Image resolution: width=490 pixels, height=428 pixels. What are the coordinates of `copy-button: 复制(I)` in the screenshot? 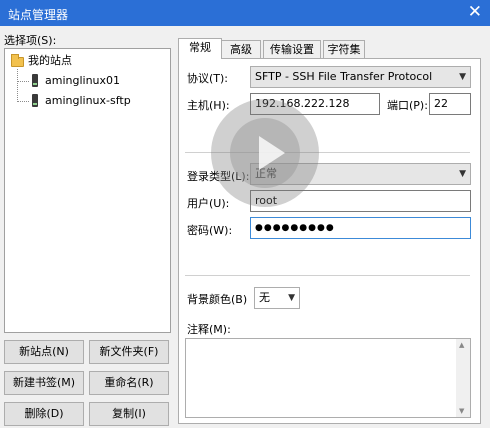 It's located at (129, 414).